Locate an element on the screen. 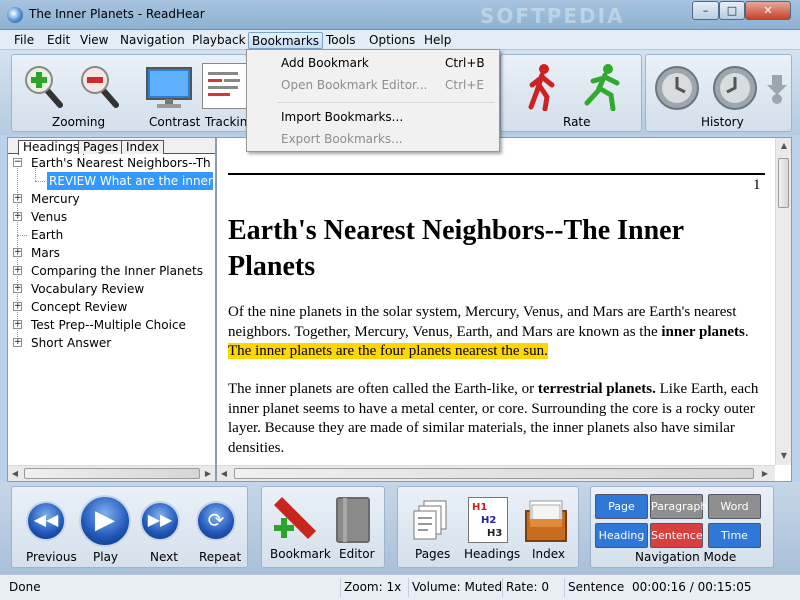 This screenshot has height=600, width=800. contrast-label: Contrast is located at coordinates (175, 122).